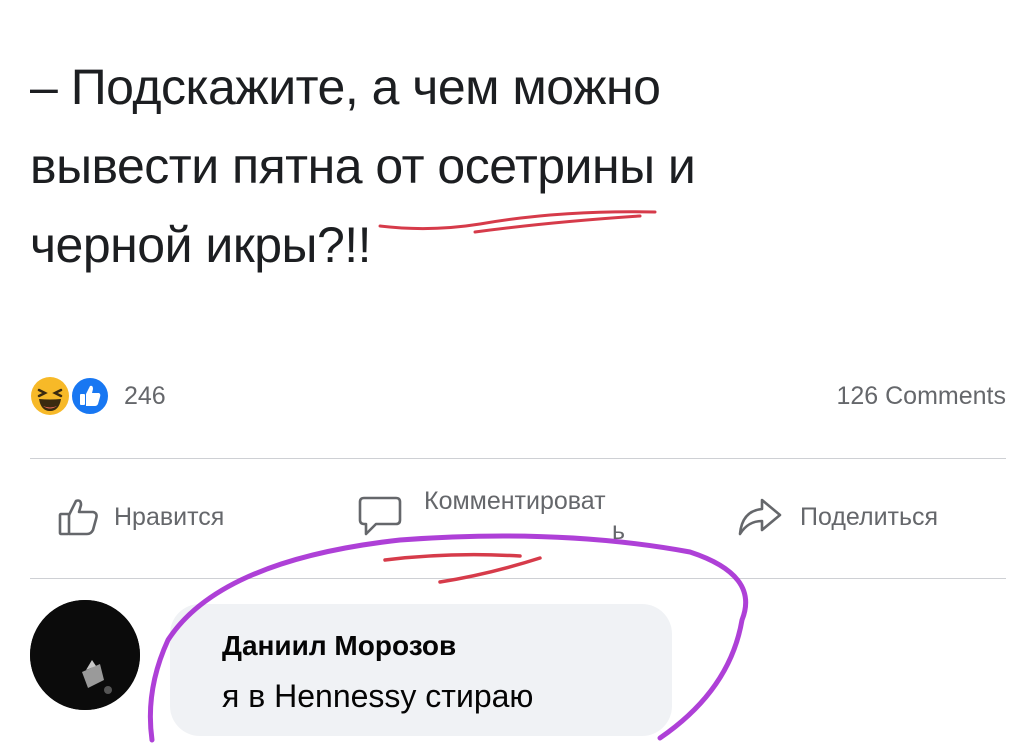  I want to click on like-icon, so click(90, 396).